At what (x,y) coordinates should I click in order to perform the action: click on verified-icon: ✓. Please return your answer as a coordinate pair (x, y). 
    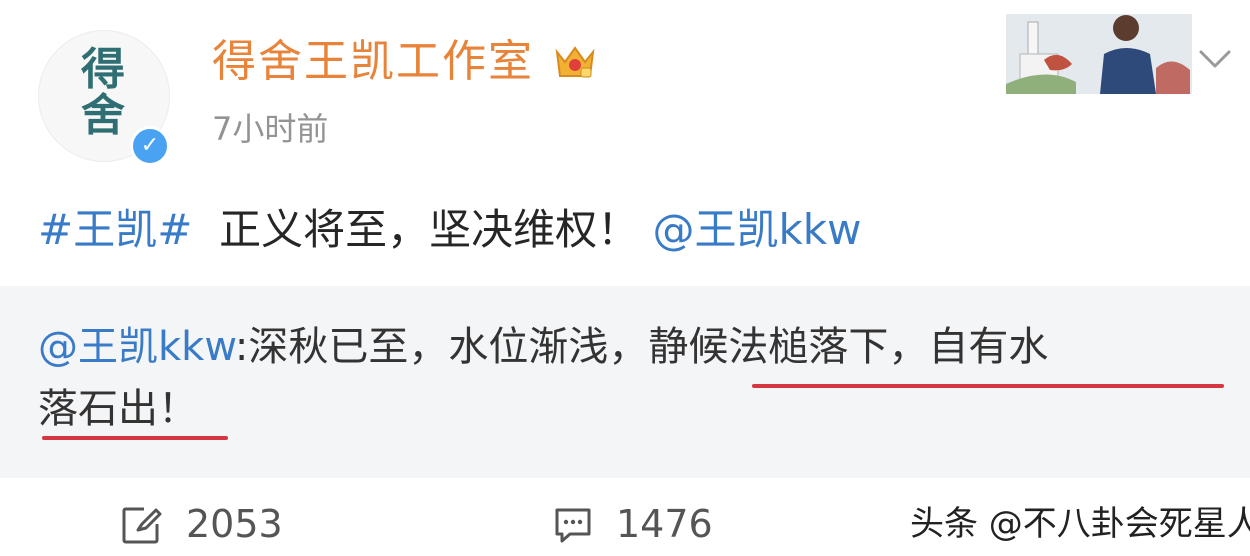
    Looking at the image, I should click on (150, 146).